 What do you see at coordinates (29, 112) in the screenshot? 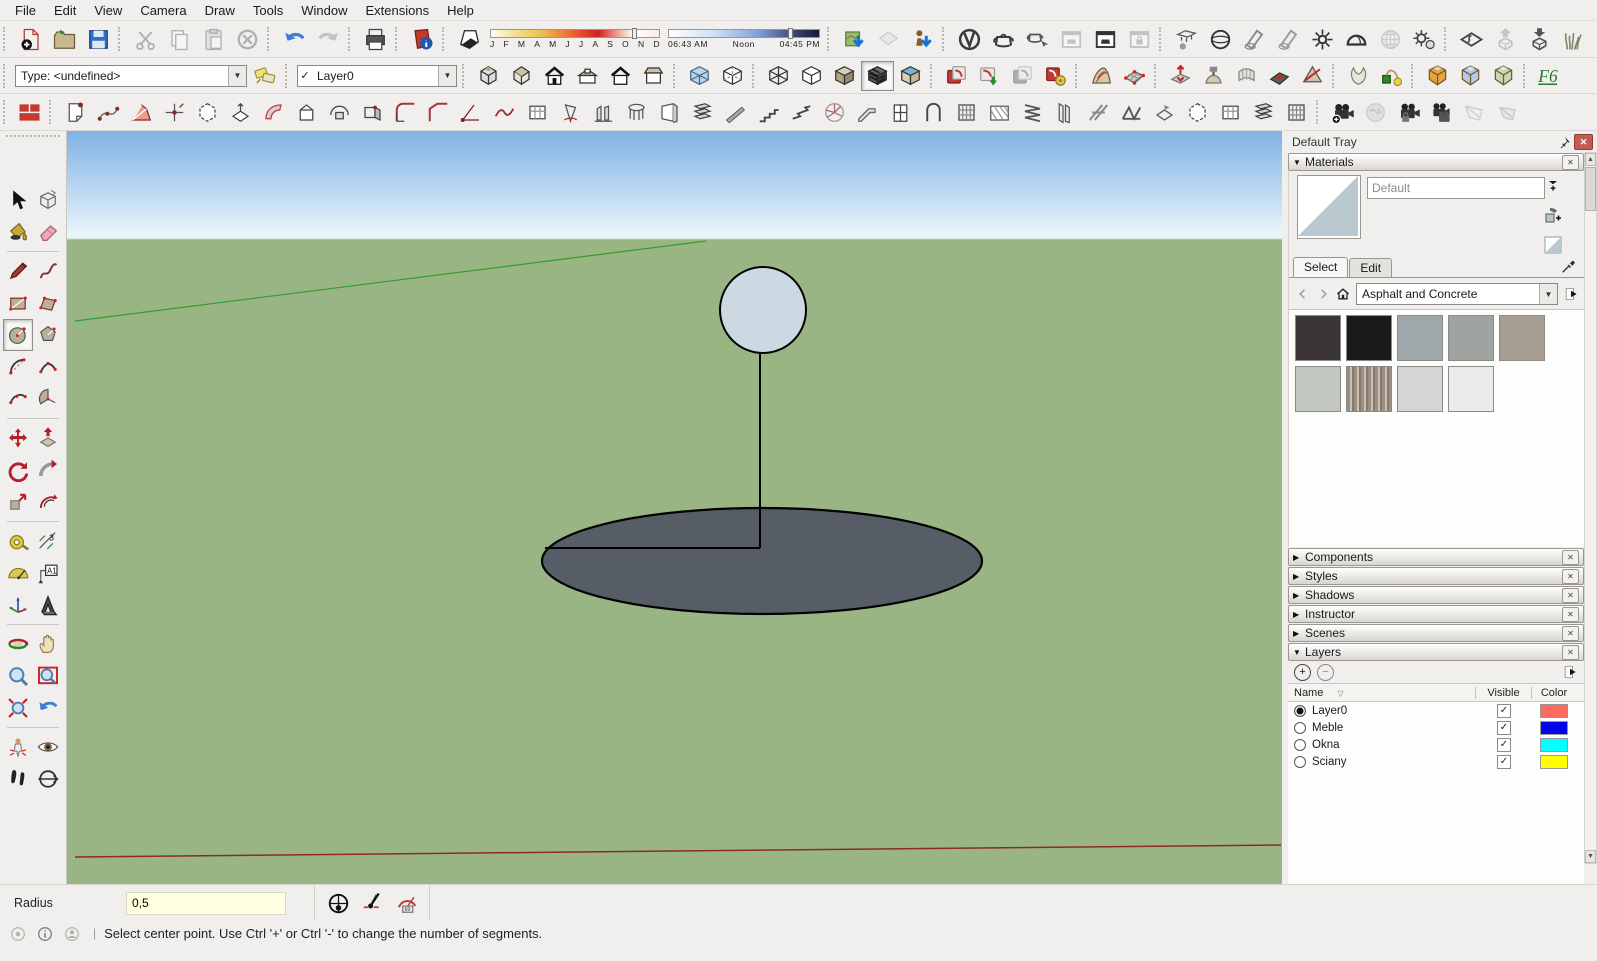
I see `material-replacer` at bounding box center [29, 112].